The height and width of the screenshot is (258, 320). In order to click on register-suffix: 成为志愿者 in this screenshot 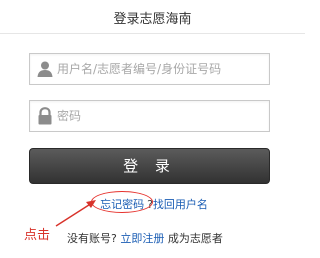, I will do `click(195, 238)`.